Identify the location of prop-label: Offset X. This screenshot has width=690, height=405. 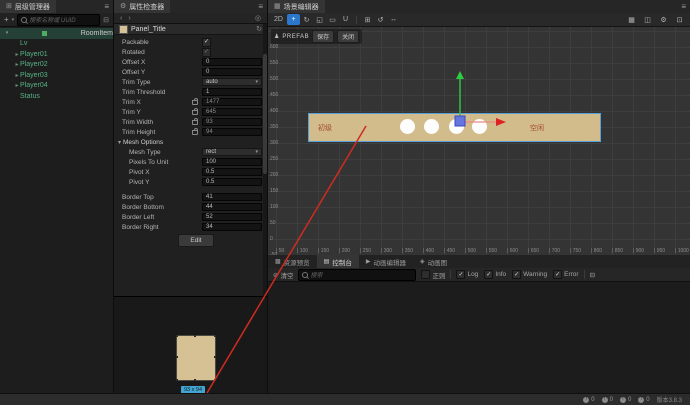
(134, 62).